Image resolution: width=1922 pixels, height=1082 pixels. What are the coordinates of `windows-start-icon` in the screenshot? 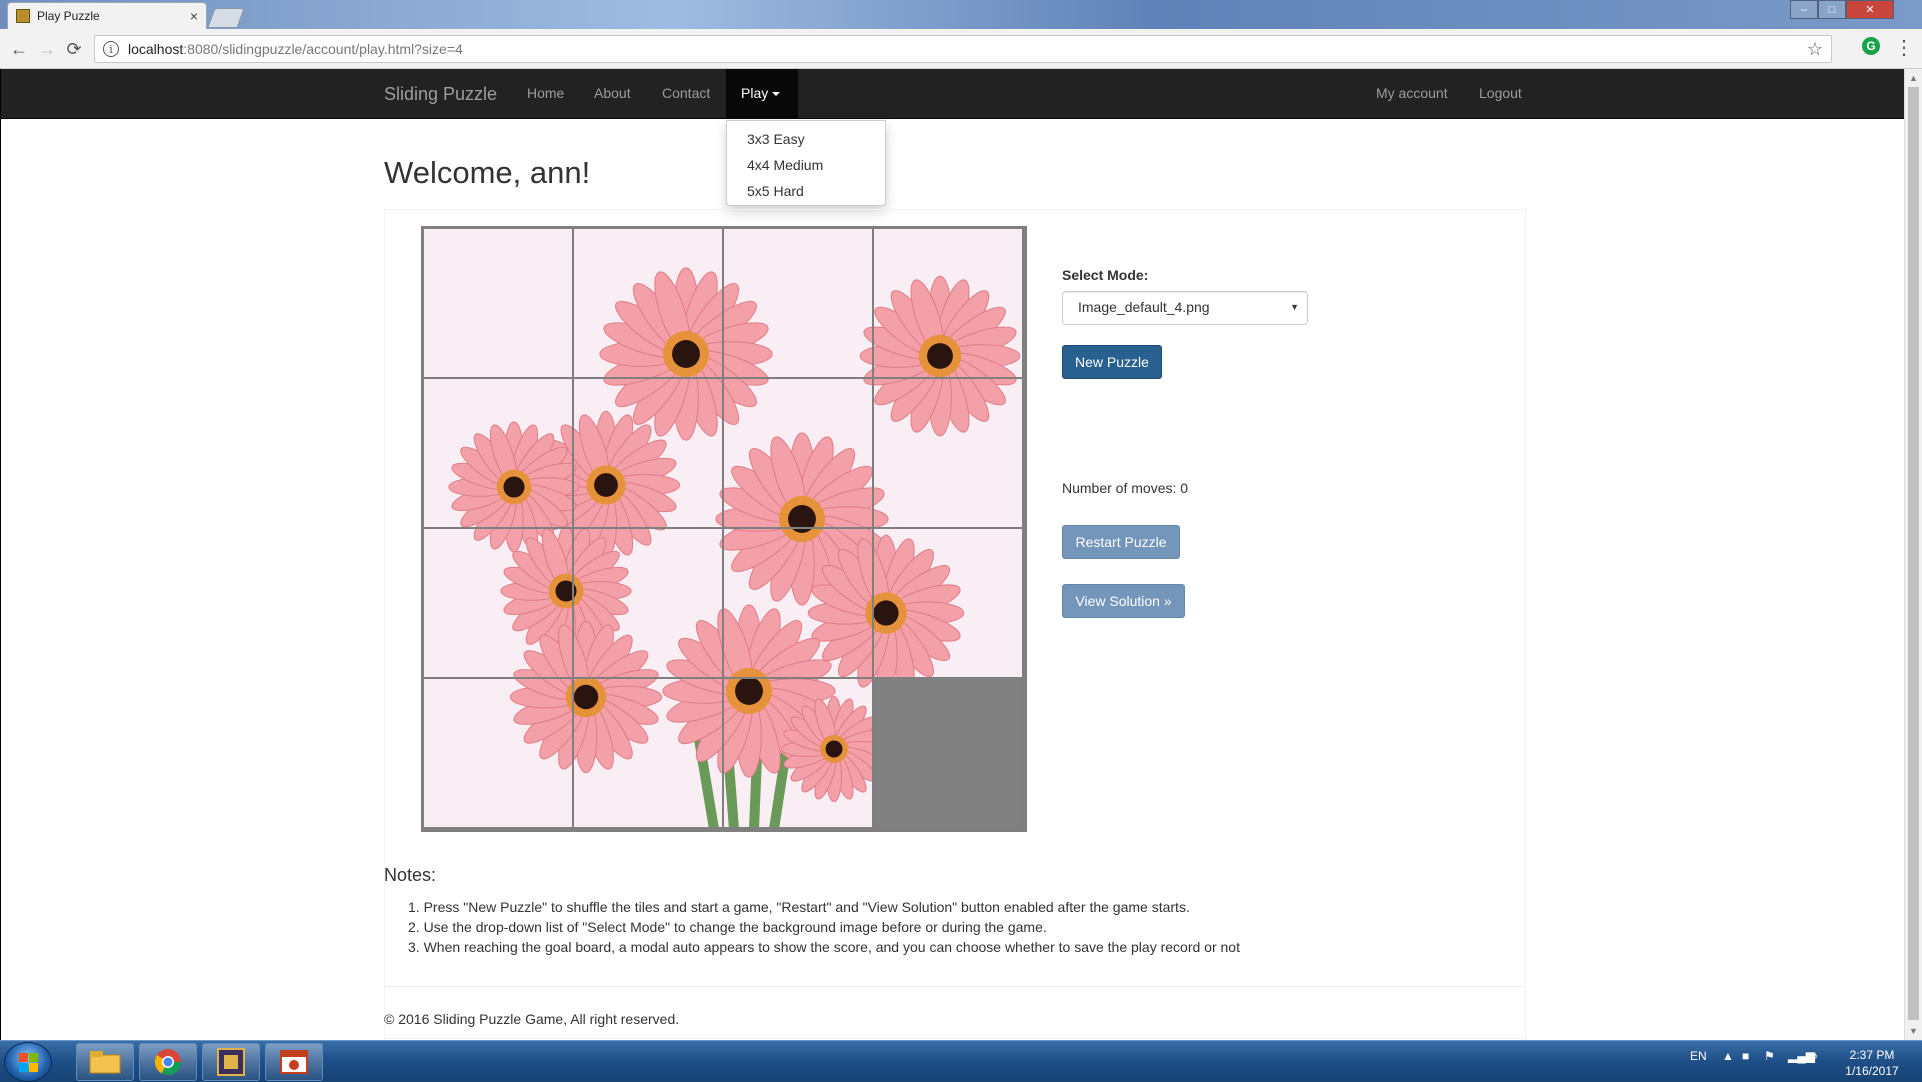 It's located at (28, 1062).